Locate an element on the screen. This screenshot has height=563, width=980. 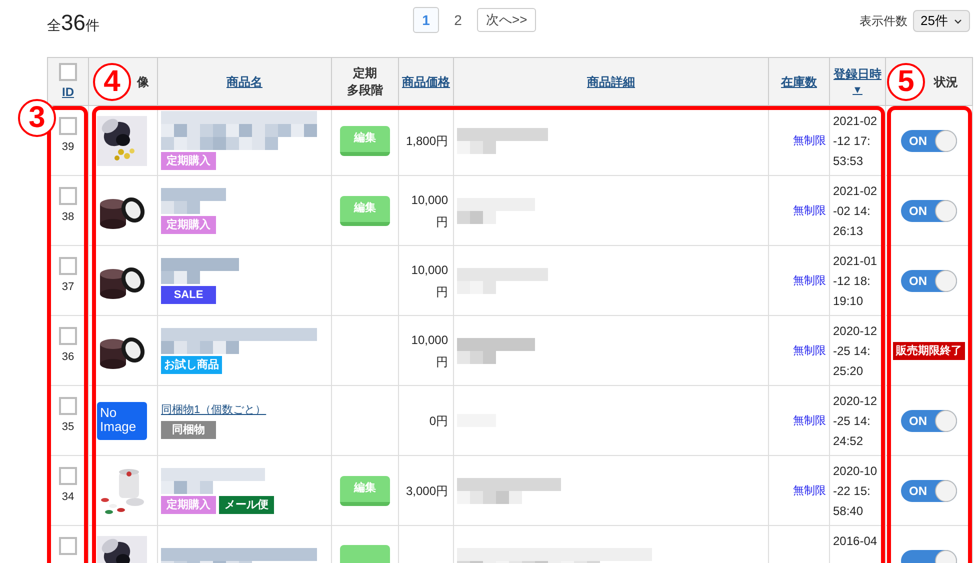
step-number: 3 is located at coordinates (37, 118).